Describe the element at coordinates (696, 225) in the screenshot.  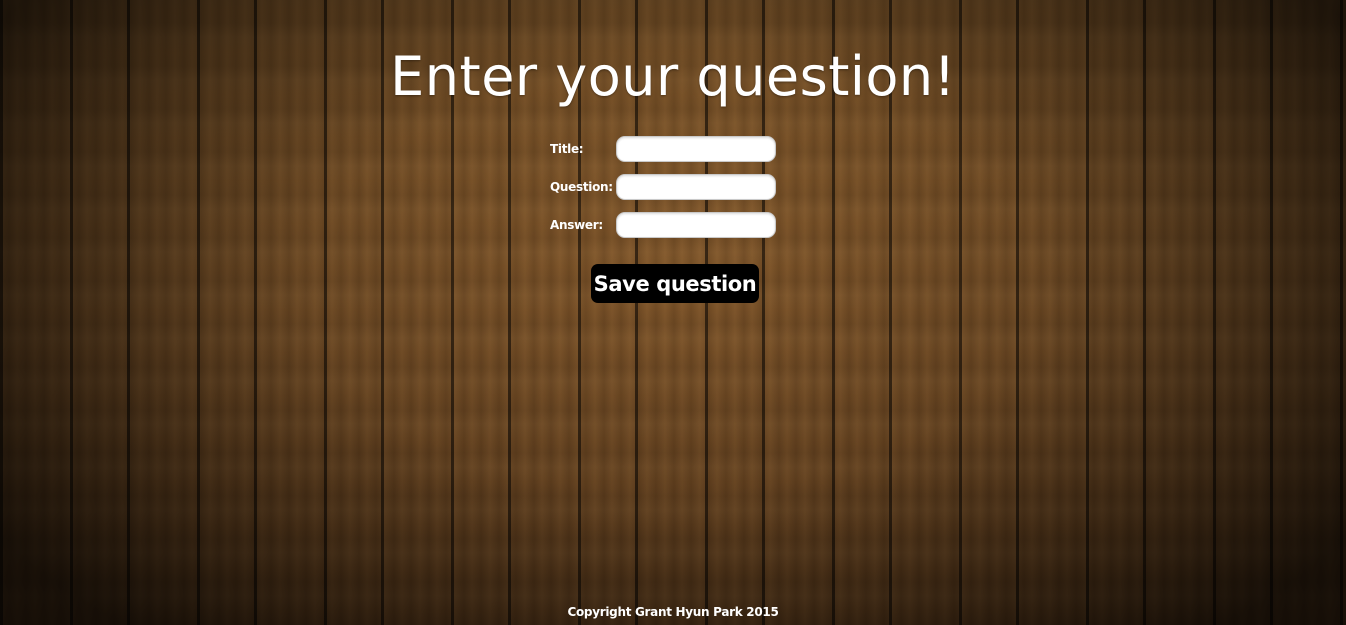
I see `answer-input` at that location.